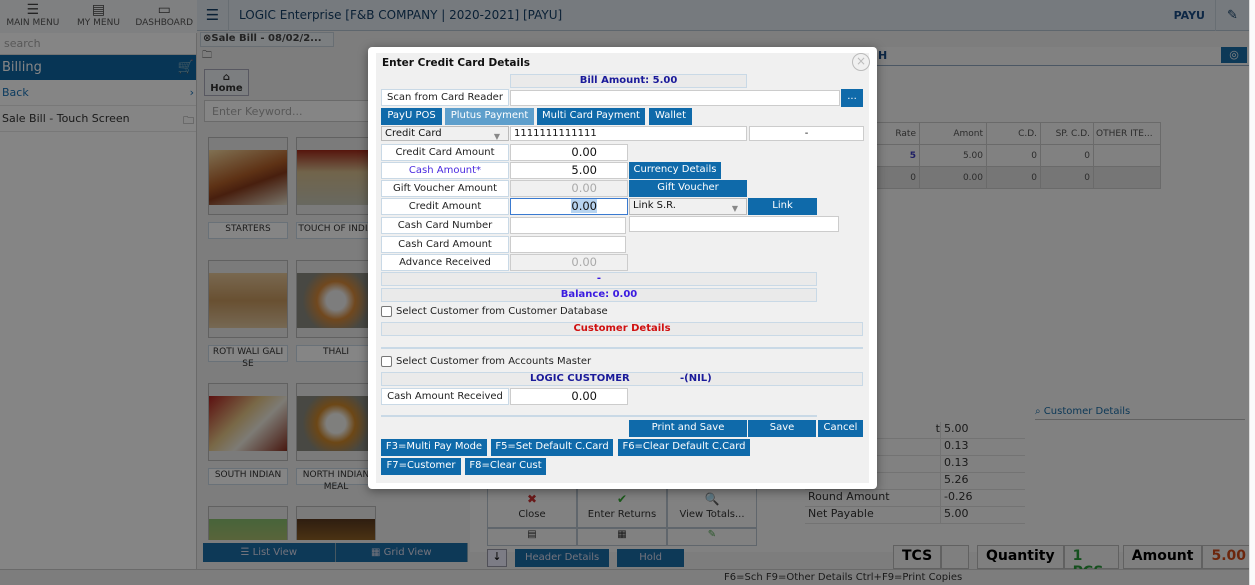 Image resolution: width=1255 pixels, height=585 pixels. What do you see at coordinates (445, 206) in the screenshot?
I see `credit-amount-label: Credit Amount` at bounding box center [445, 206].